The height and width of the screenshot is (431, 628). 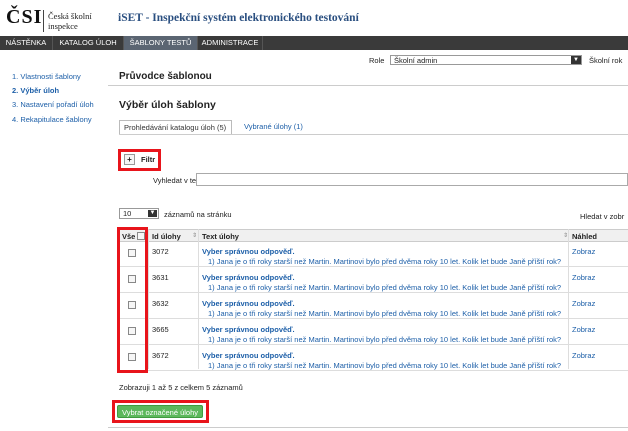 I want to click on page-title: Průvodce šablonou, so click(x=165, y=76).